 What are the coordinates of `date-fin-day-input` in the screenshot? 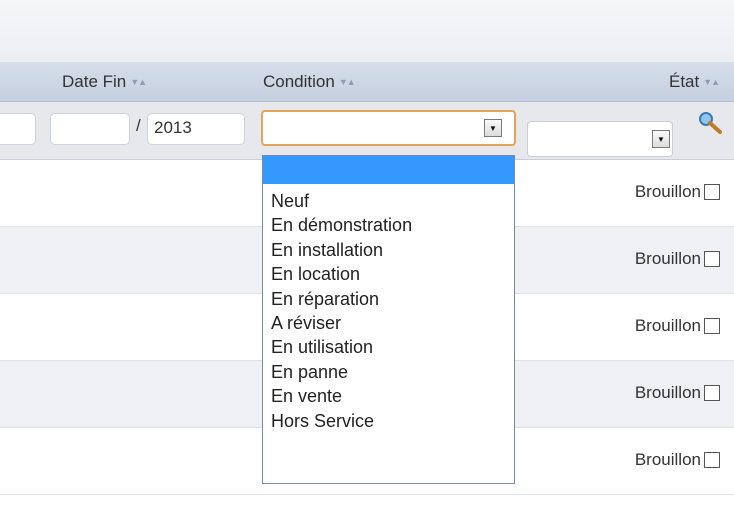 It's located at (90, 129).